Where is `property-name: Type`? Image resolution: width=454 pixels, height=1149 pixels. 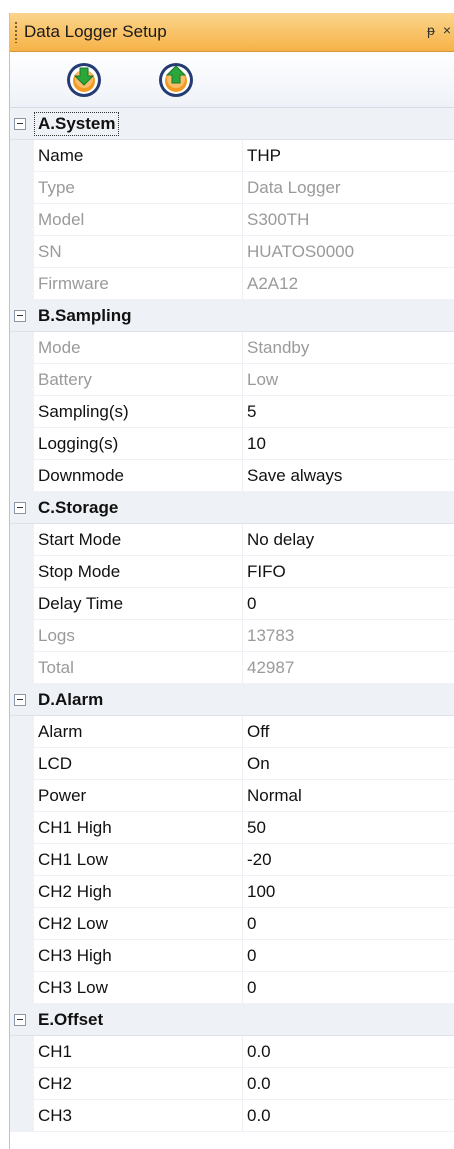
property-name: Type is located at coordinates (138, 187).